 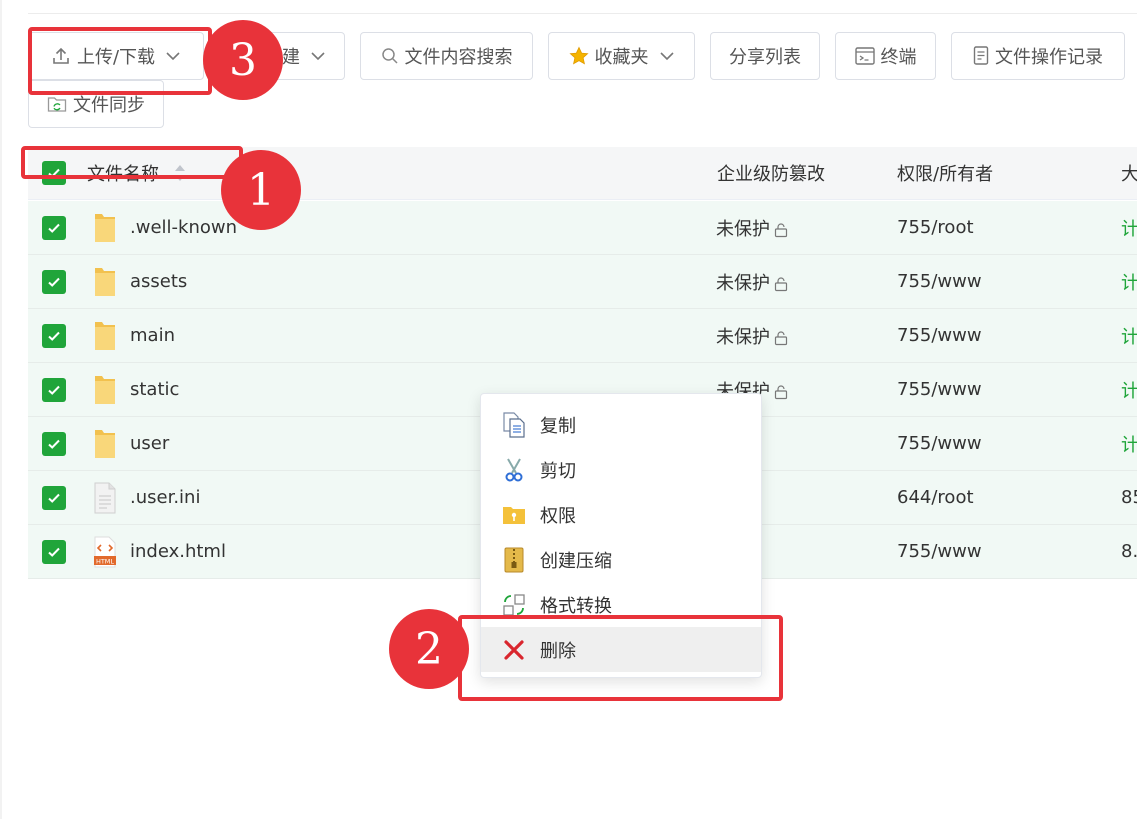 What do you see at coordinates (582, 228) in the screenshot?
I see `table-row: .well-known 未保护 755/root 计` at bounding box center [582, 228].